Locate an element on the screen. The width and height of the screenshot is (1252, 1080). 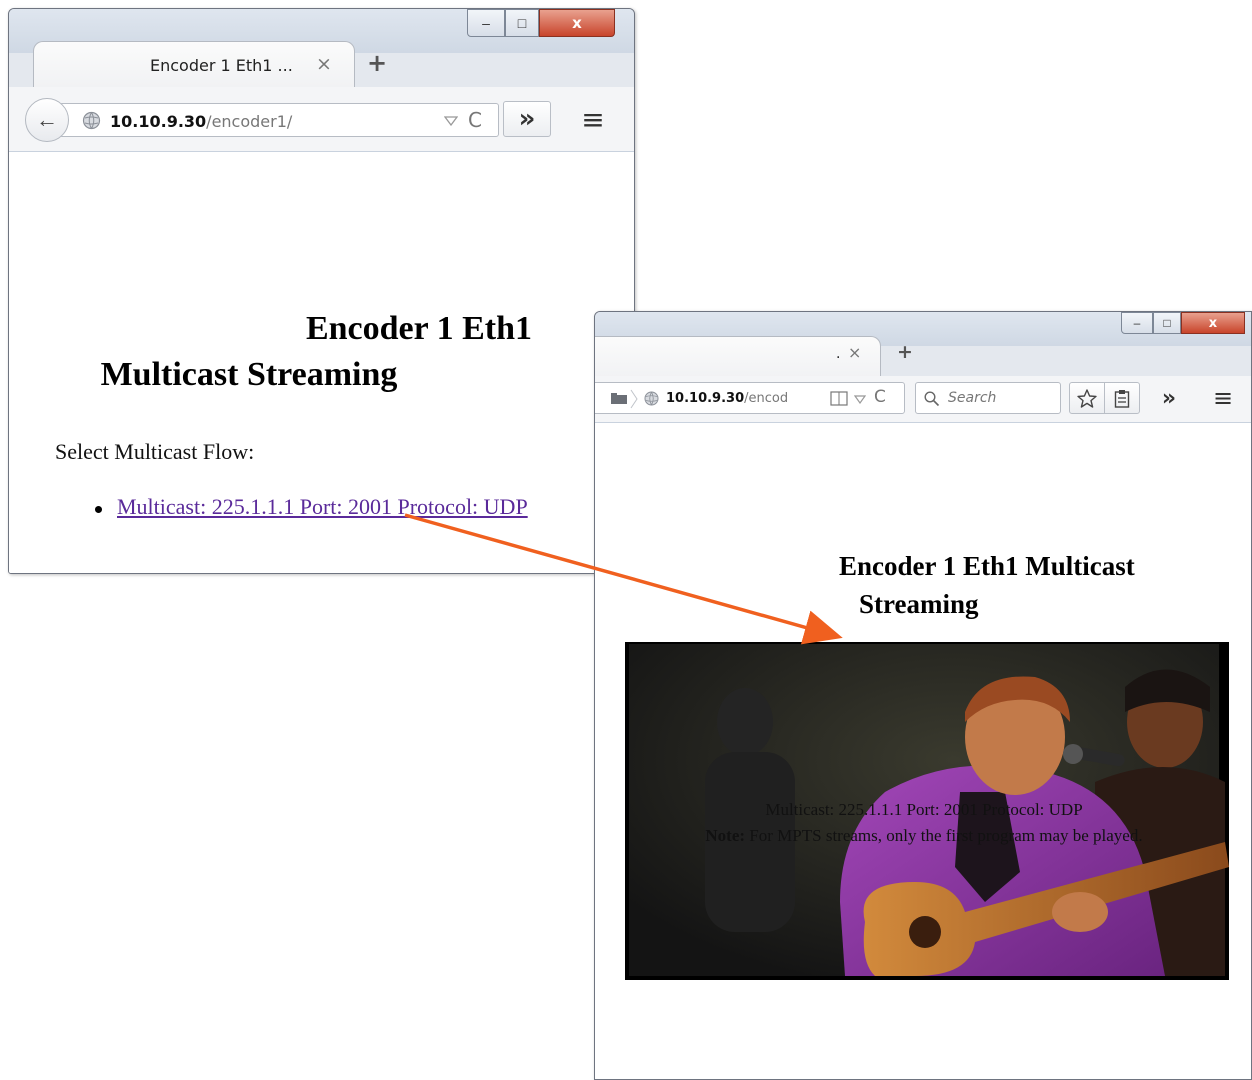
clipboard-icon is located at coordinates (1122, 398).